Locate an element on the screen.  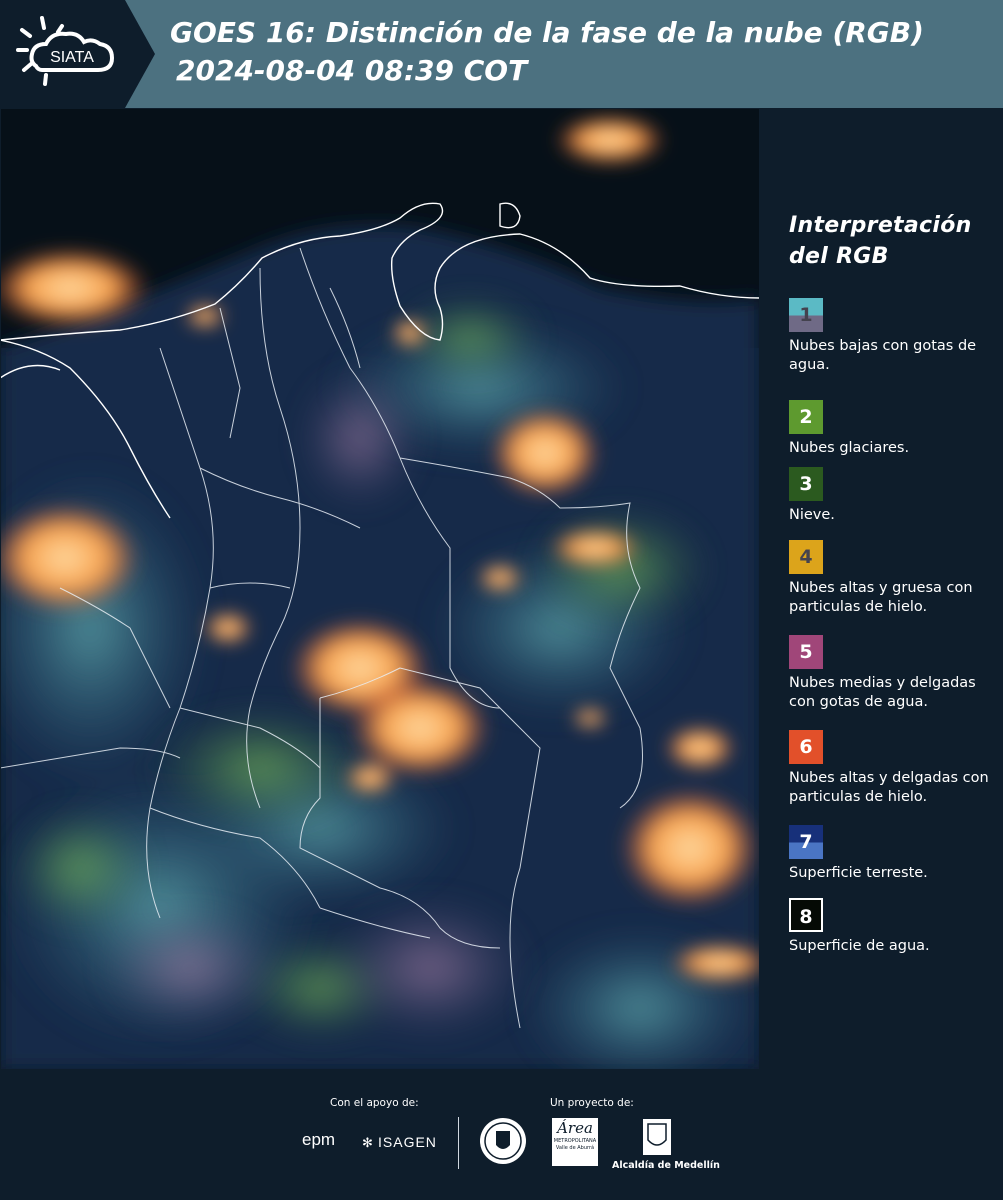
legend-swatch: 4 is located at coordinates (806, 557).